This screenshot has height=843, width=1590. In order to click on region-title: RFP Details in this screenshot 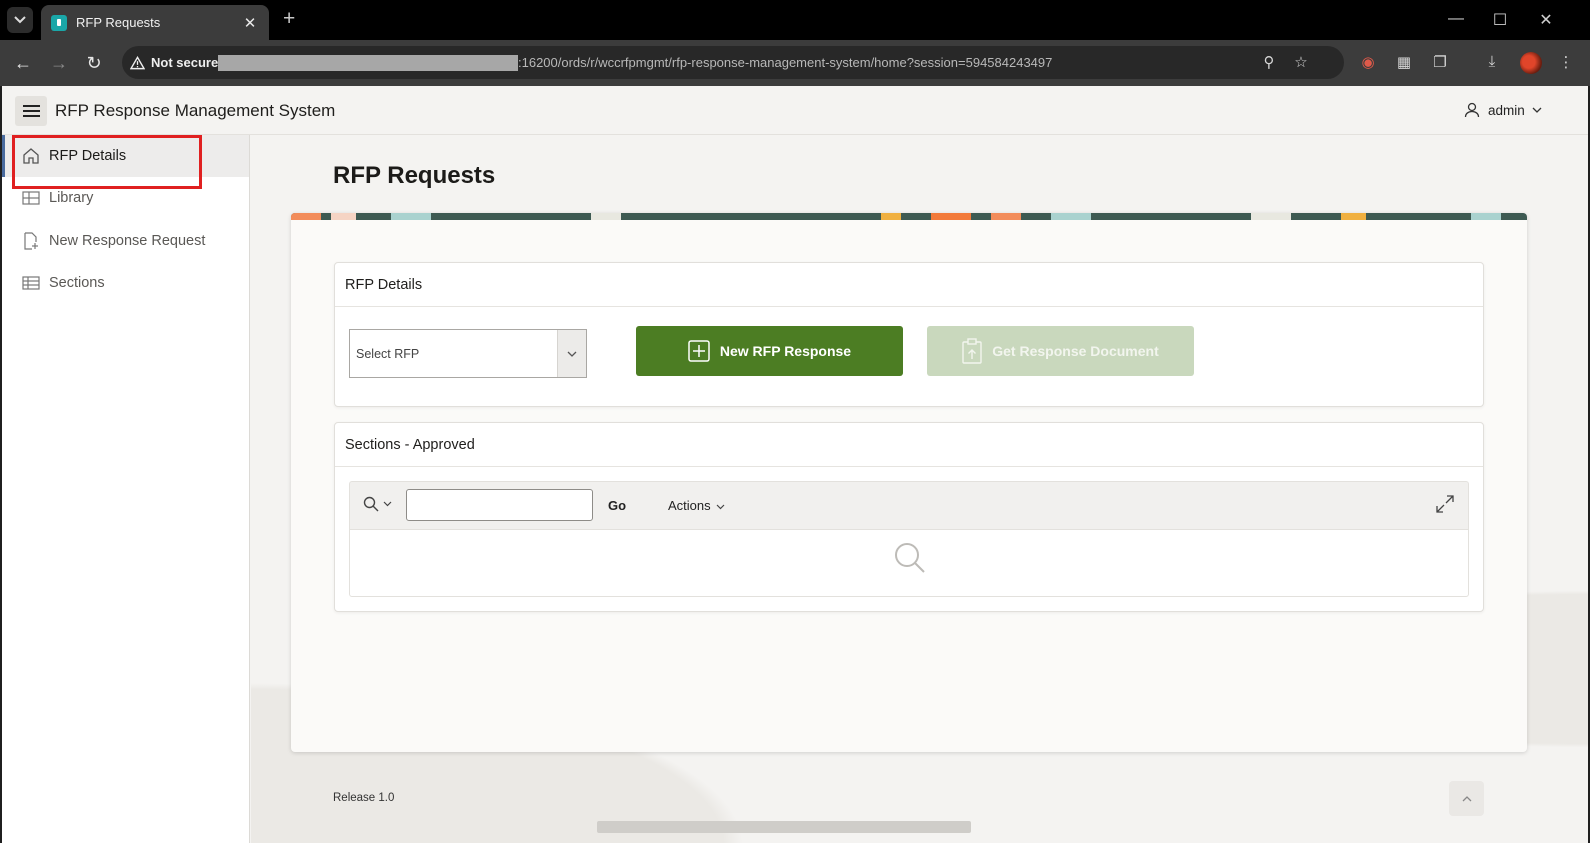, I will do `click(384, 285)`.